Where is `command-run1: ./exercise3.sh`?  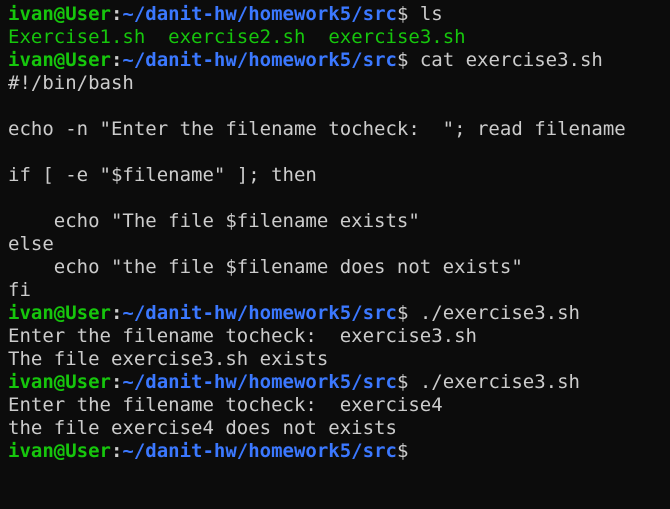 command-run1: ./exercise3.sh is located at coordinates (494, 313).